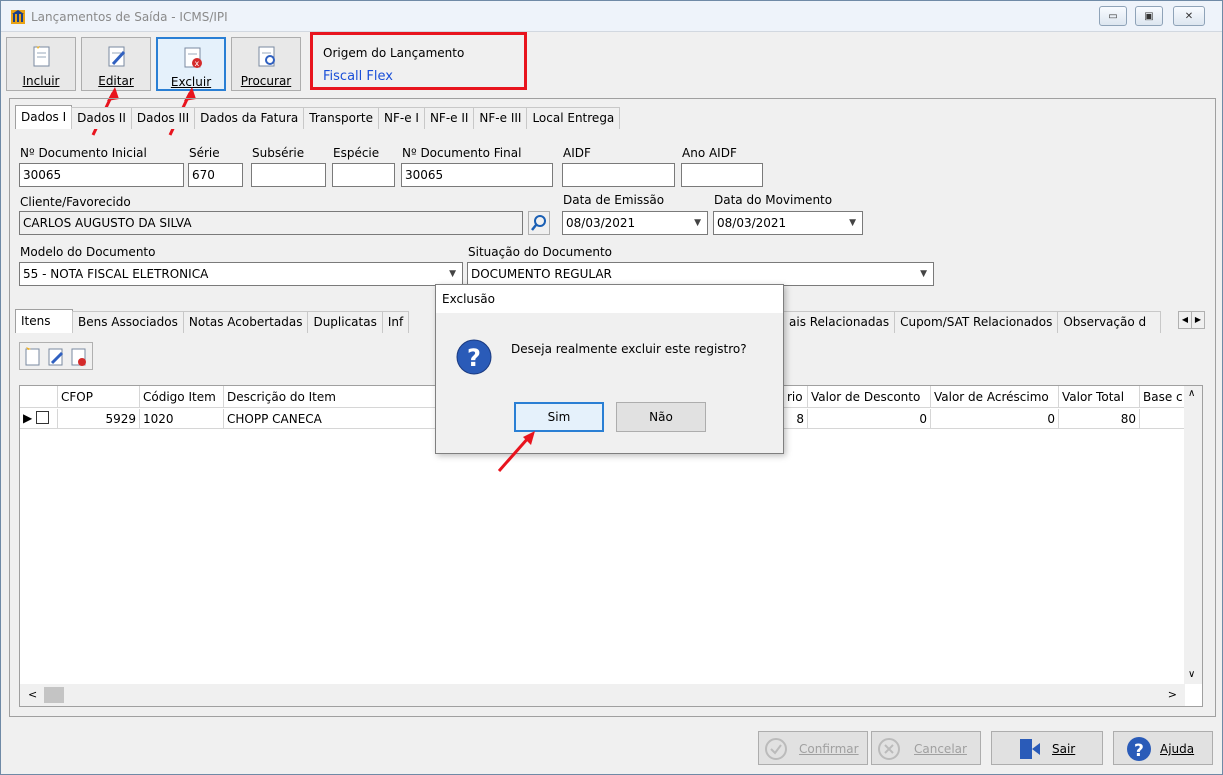  Describe the element at coordinates (193, 57) in the screenshot. I see `delete-document-icon: x` at that location.